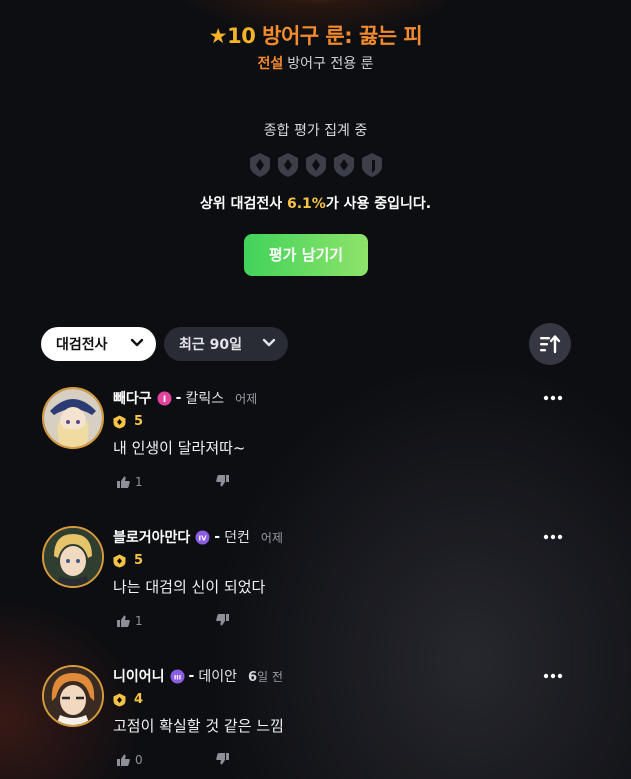 This screenshot has height=779, width=631. Describe the element at coordinates (237, 538) in the screenshot. I see `character-name: 던컨` at that location.